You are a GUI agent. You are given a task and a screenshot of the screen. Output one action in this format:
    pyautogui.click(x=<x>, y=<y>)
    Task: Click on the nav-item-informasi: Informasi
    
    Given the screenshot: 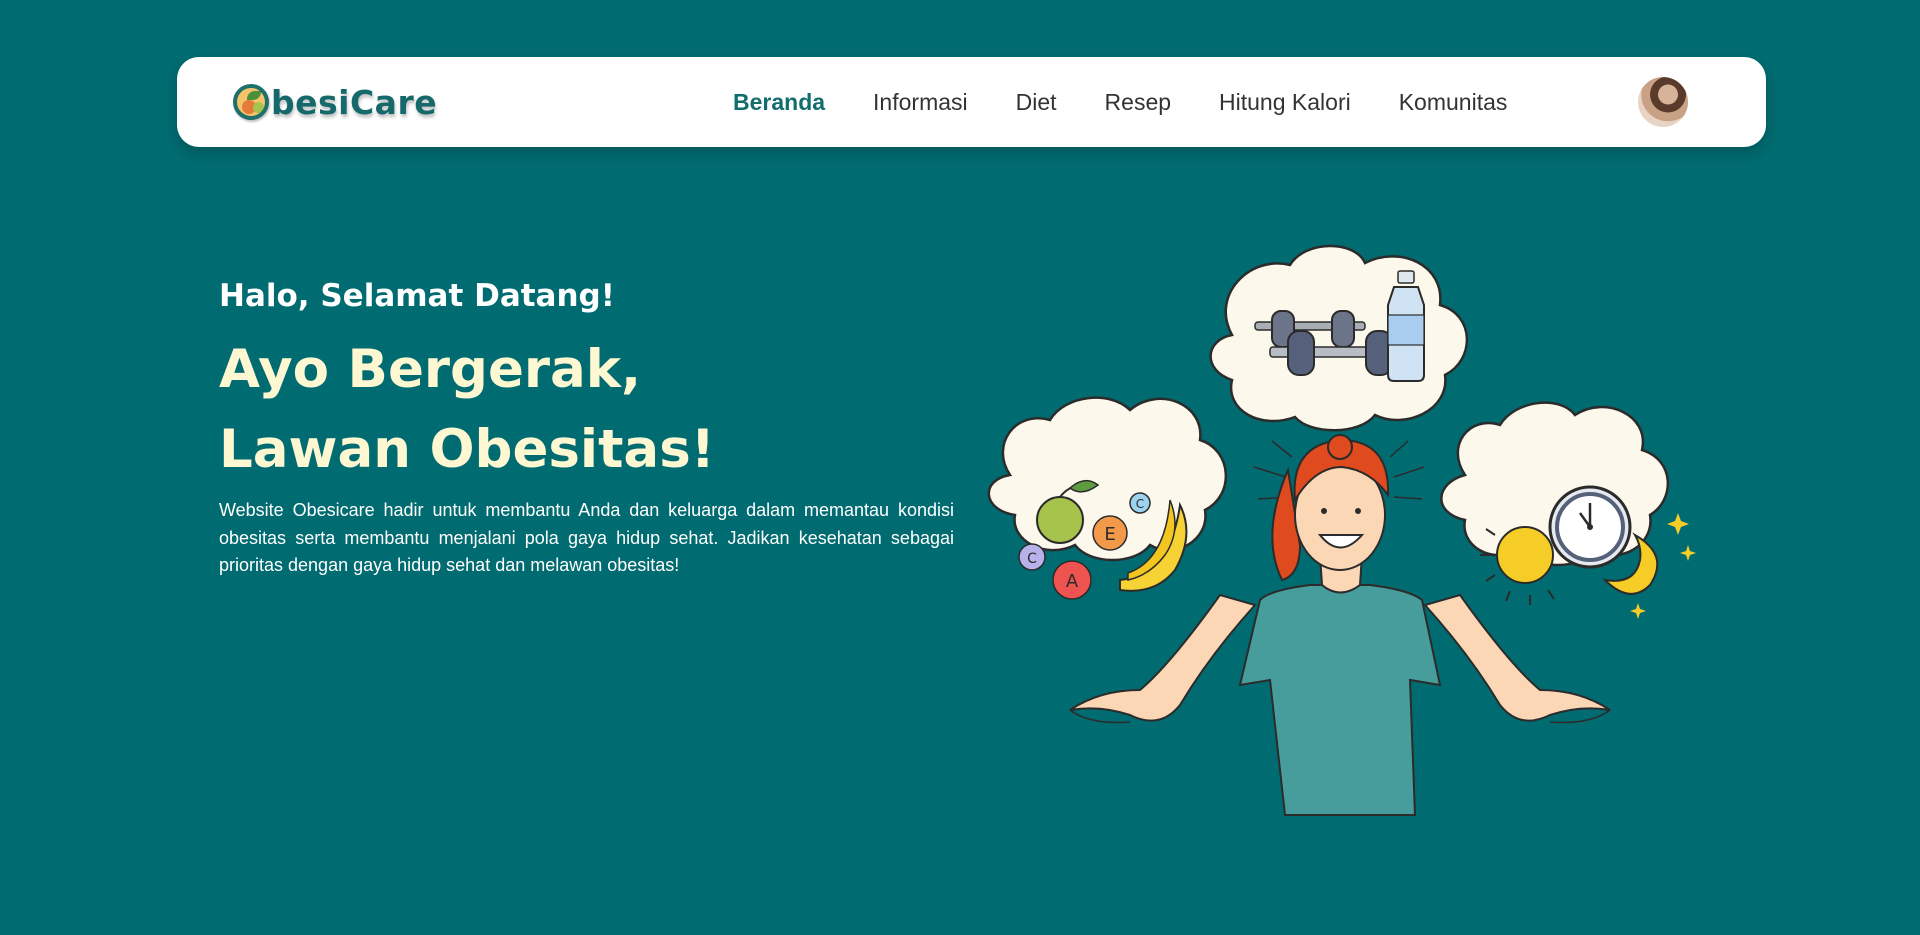 What is the action you would take?
    pyautogui.click(x=920, y=102)
    